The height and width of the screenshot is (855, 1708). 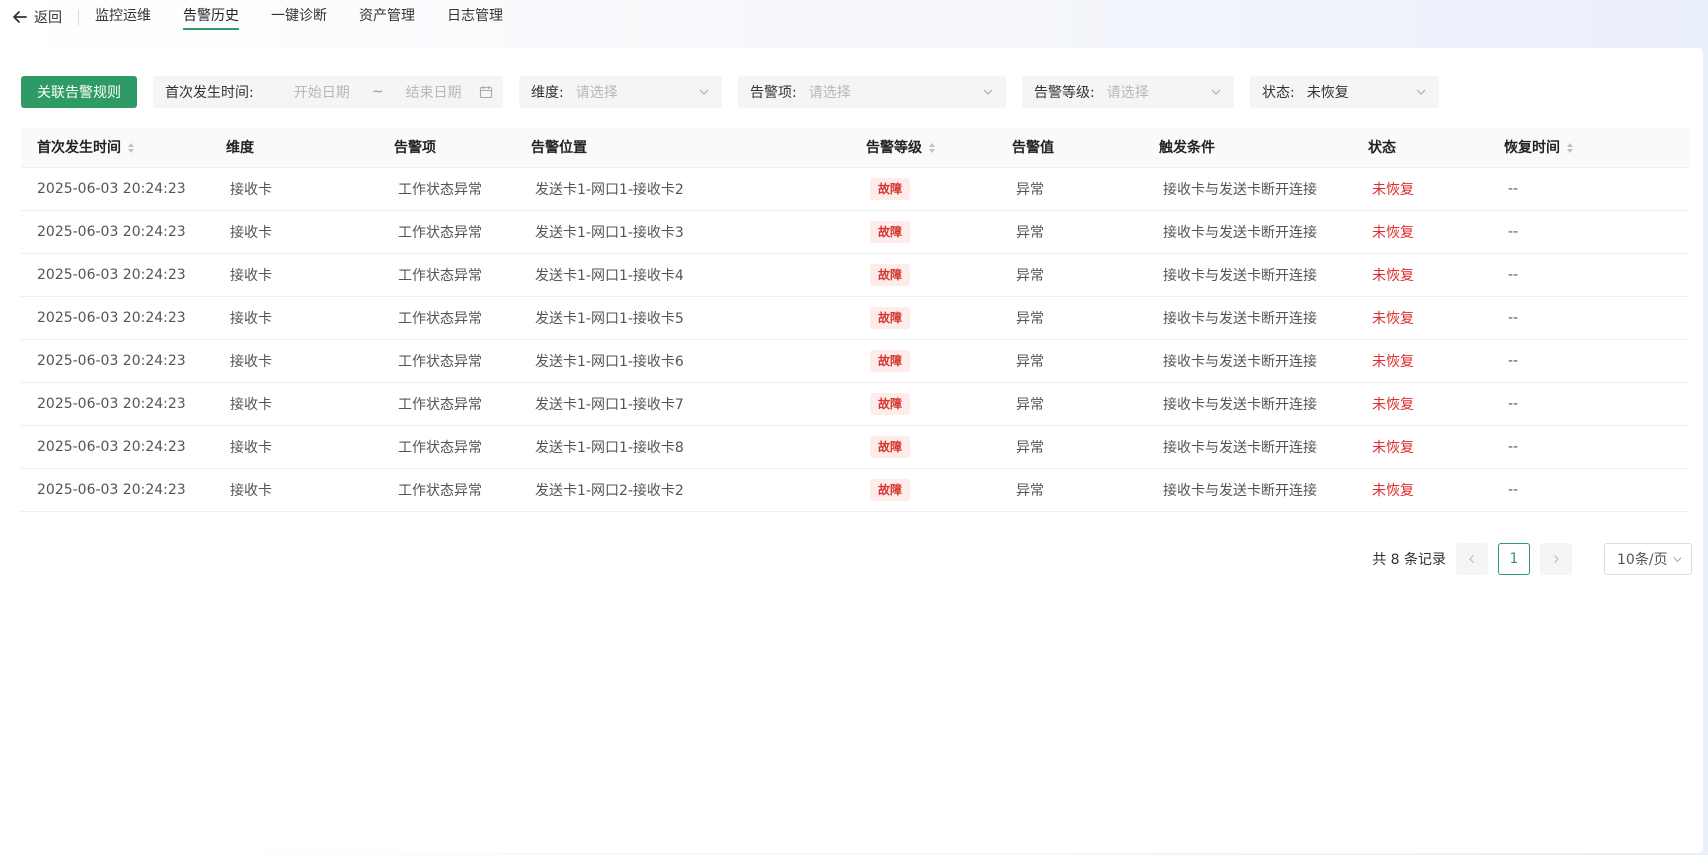 What do you see at coordinates (211, 17) in the screenshot?
I see `tab-alarm-history: 告警历史` at bounding box center [211, 17].